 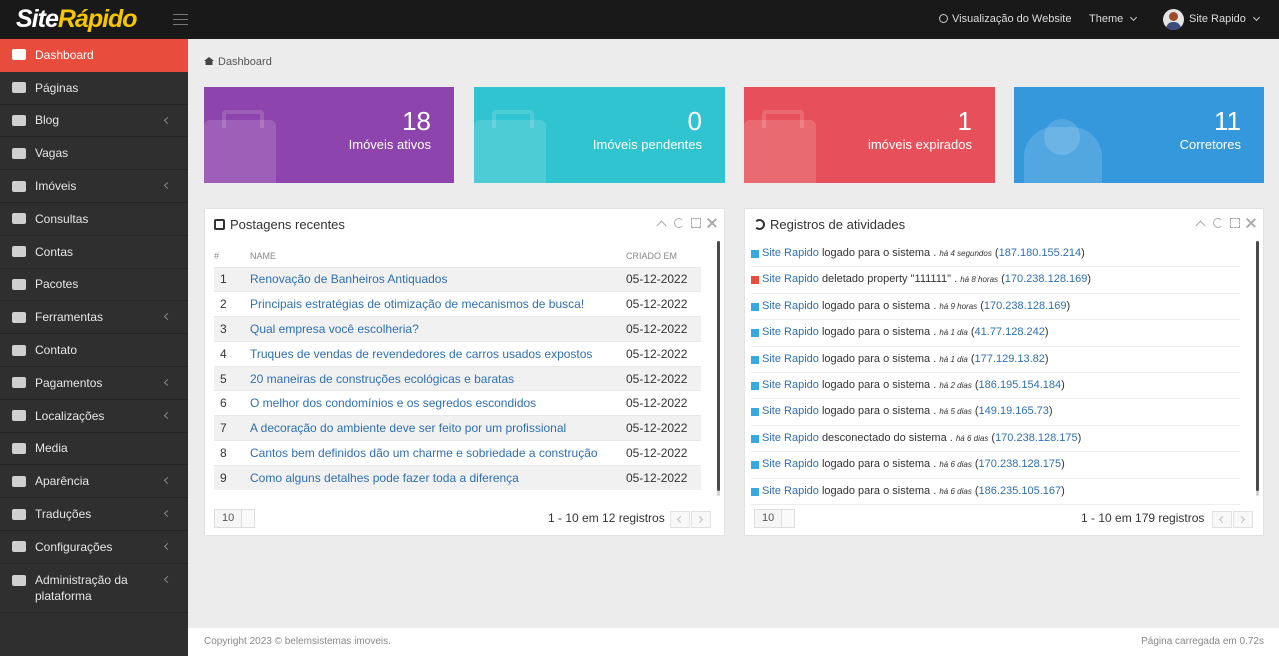 What do you see at coordinates (94, 55) in the screenshot?
I see `sidebar-item-dashboard: Dashboard` at bounding box center [94, 55].